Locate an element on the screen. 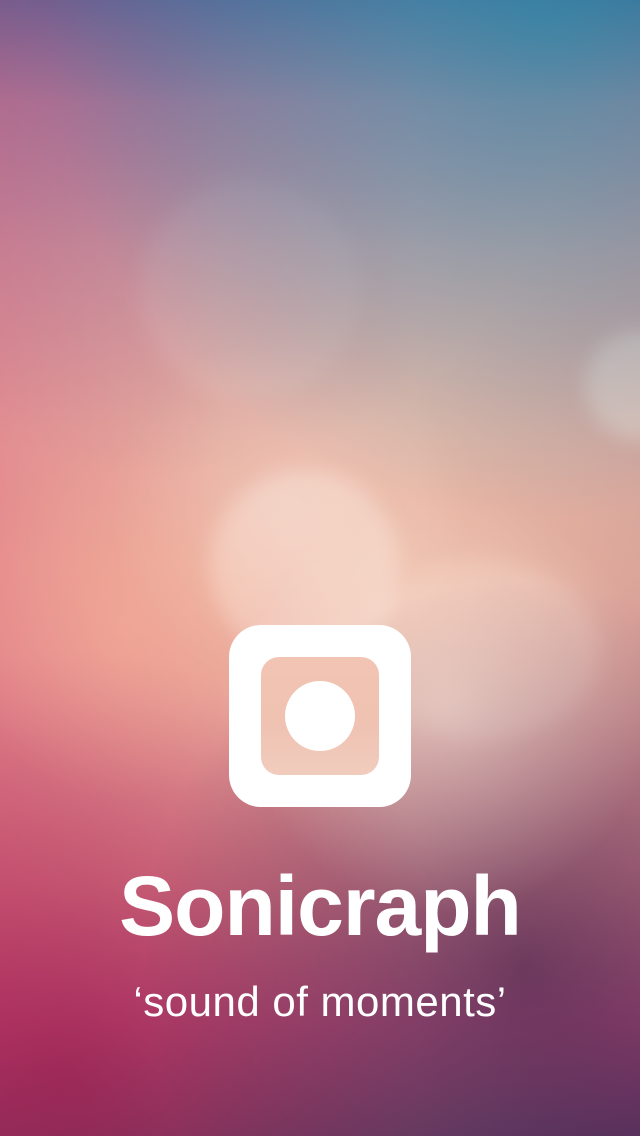  app-name: Sonicraph is located at coordinates (320, 906).